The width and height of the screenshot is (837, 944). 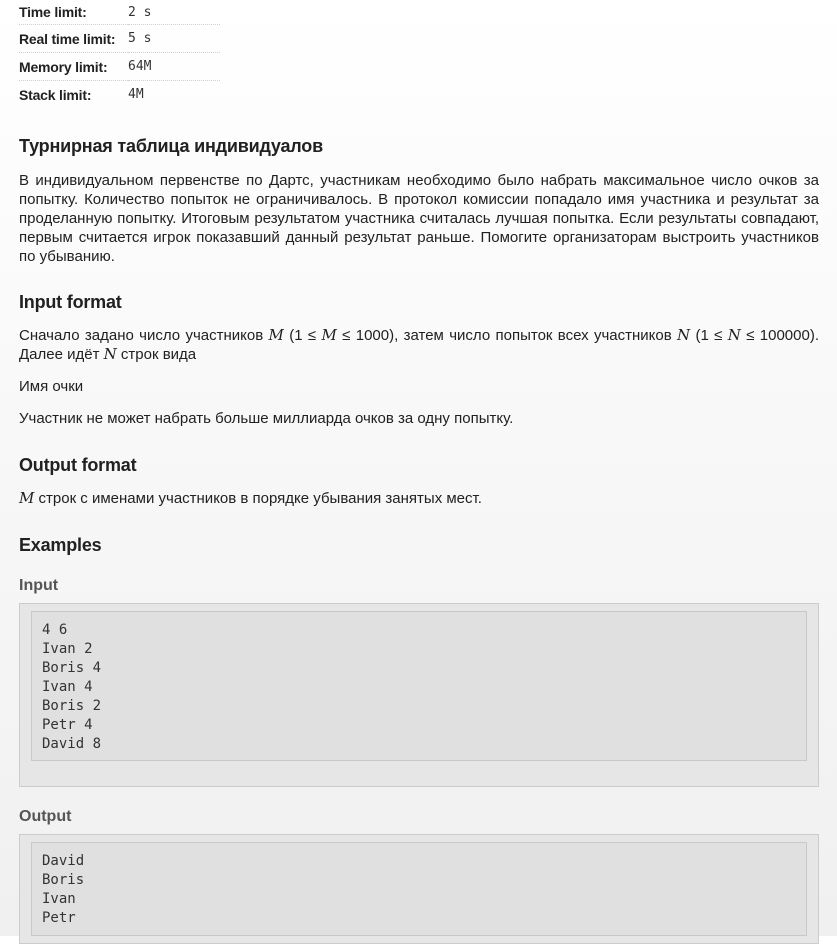 I want to click on input-format-line-example: Имя очки, so click(x=51, y=386).